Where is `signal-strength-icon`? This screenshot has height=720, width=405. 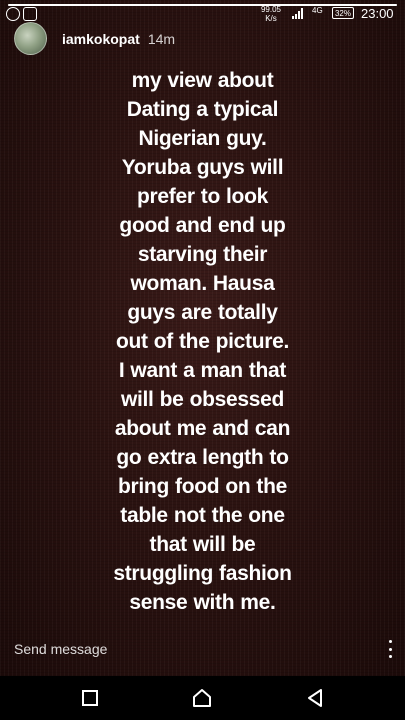 signal-strength-icon is located at coordinates (297, 13).